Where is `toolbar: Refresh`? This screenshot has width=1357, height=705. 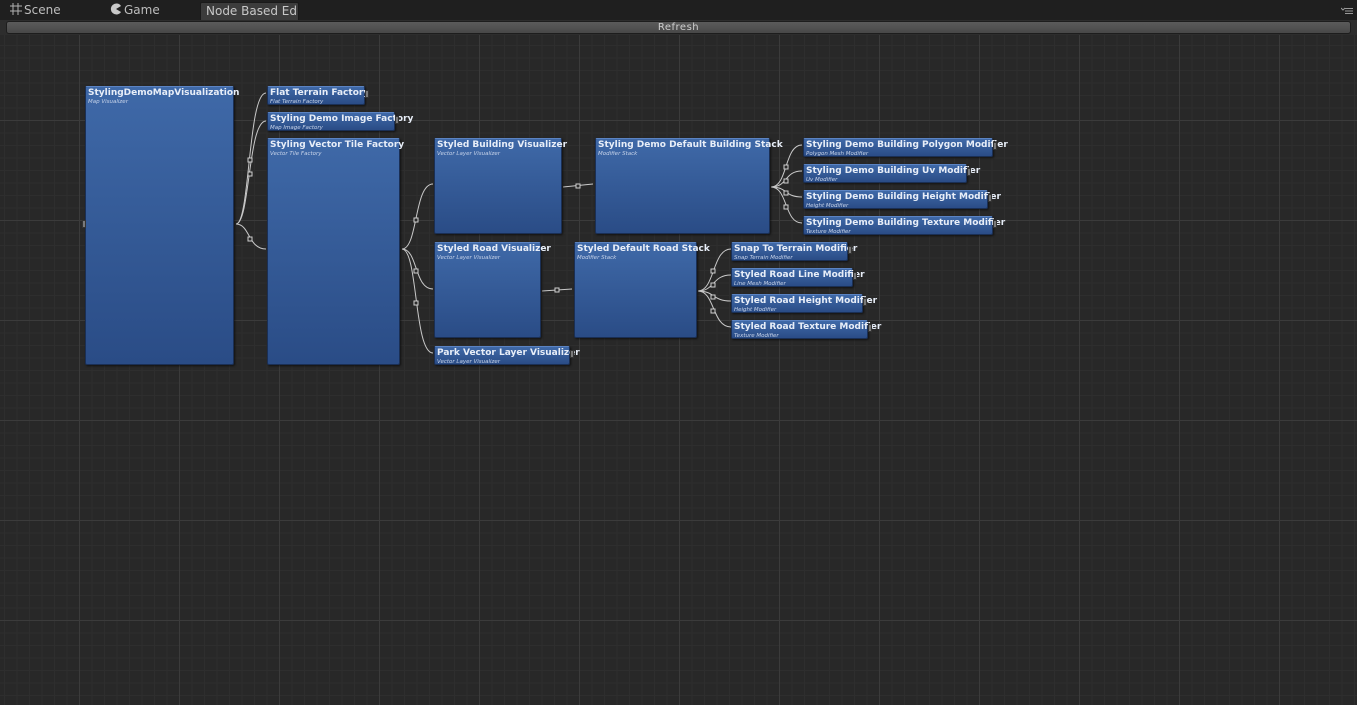 toolbar: Refresh is located at coordinates (678, 27).